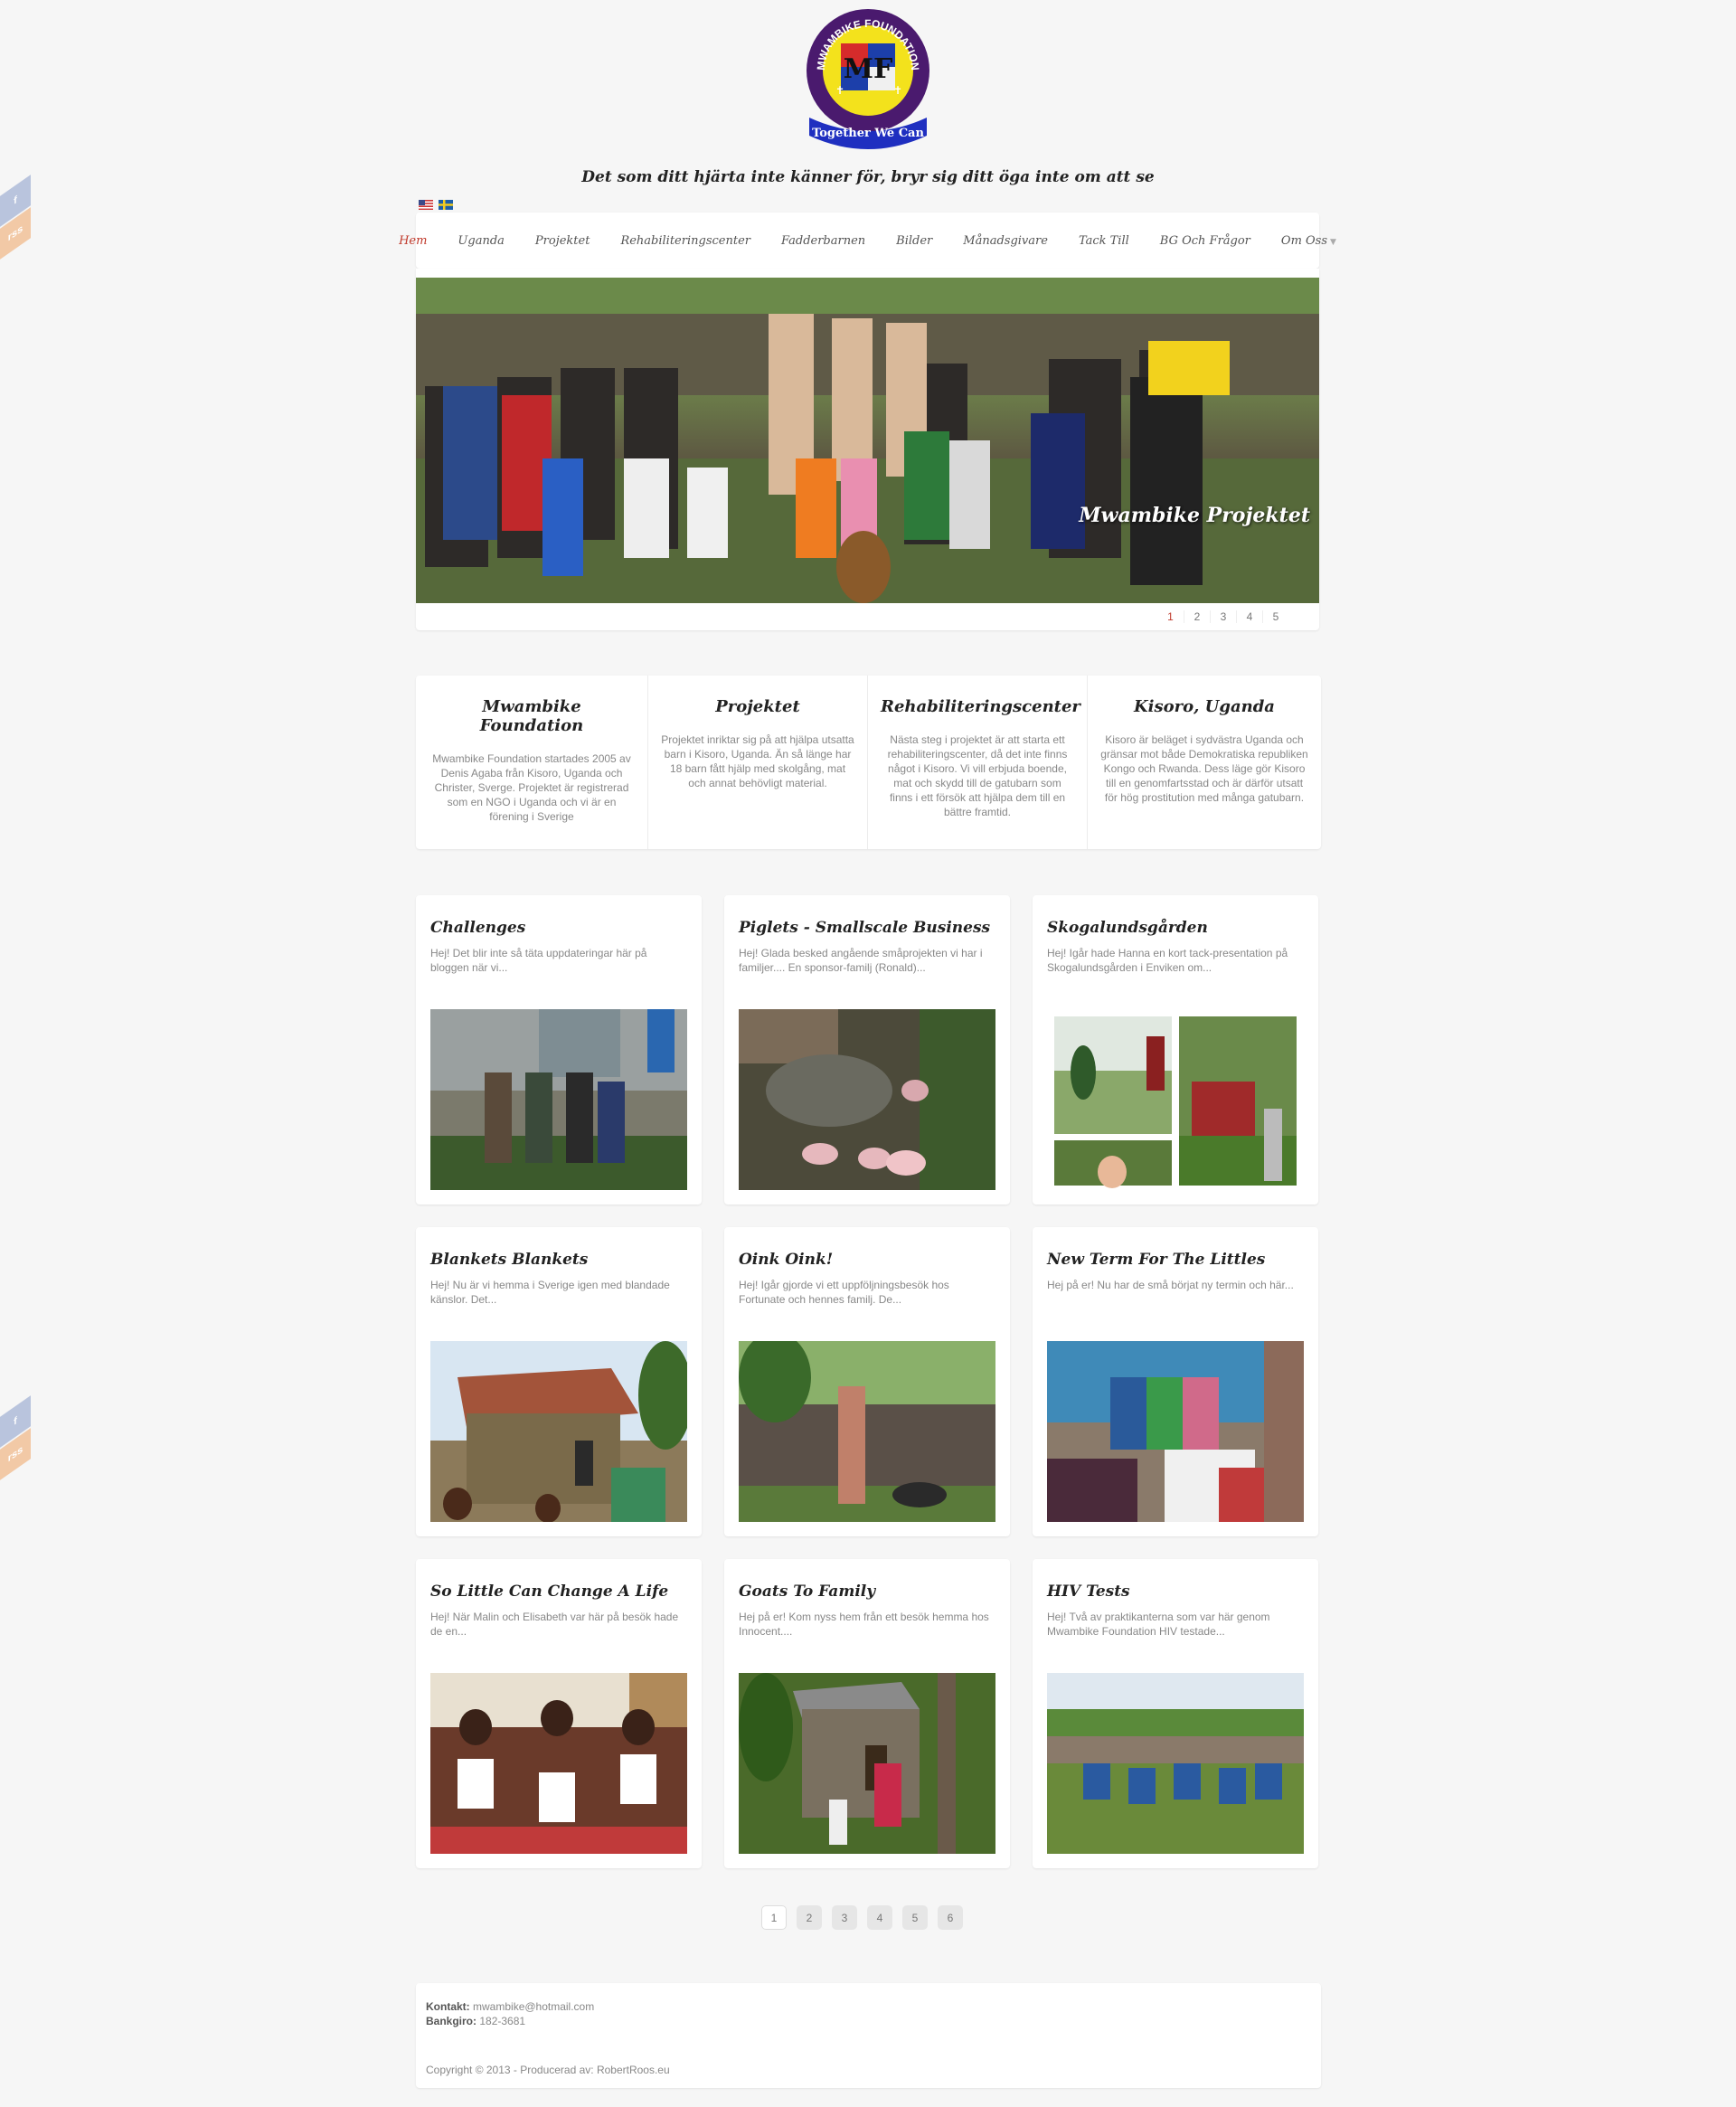 The width and height of the screenshot is (1736, 2107). What do you see at coordinates (774, 1917) in the screenshot?
I see `page-button: 1` at bounding box center [774, 1917].